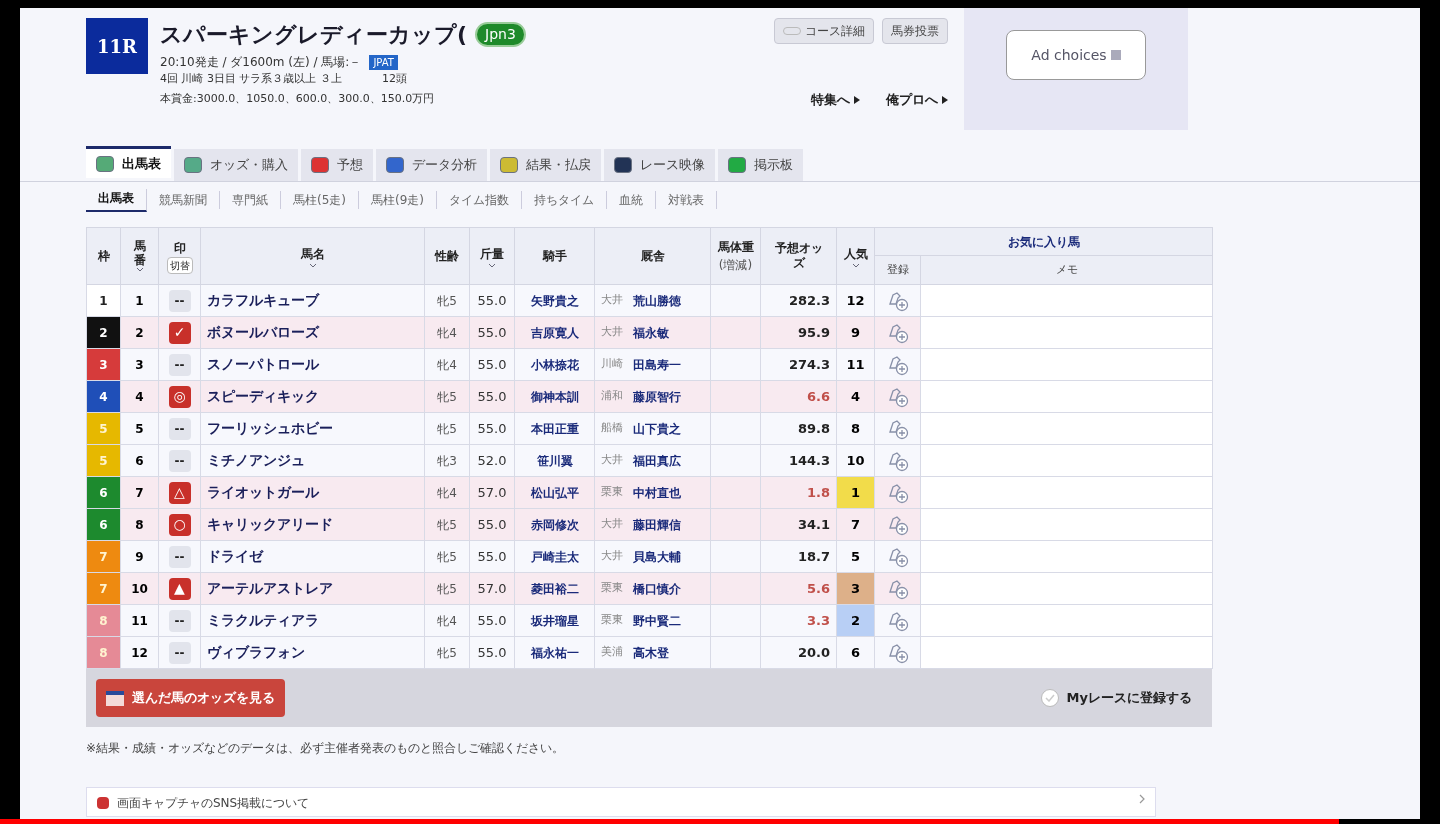 Image resolution: width=1440 pixels, height=824 pixels. What do you see at coordinates (809, 364) in the screenshot?
I see `odds-value: 274.3` at bounding box center [809, 364].